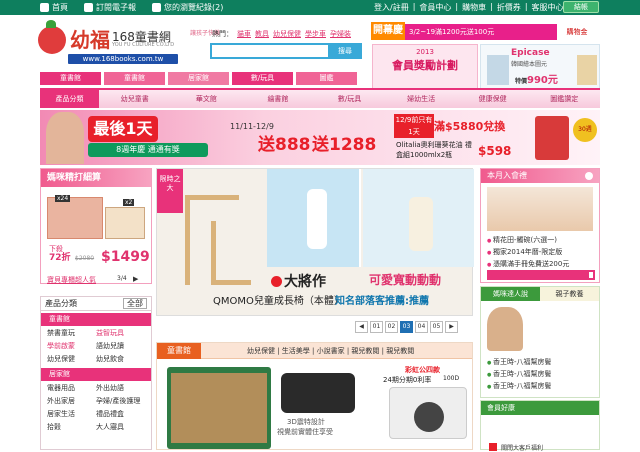 This screenshot has width=640, height=452. I want to click on camera-image, so click(428, 413).